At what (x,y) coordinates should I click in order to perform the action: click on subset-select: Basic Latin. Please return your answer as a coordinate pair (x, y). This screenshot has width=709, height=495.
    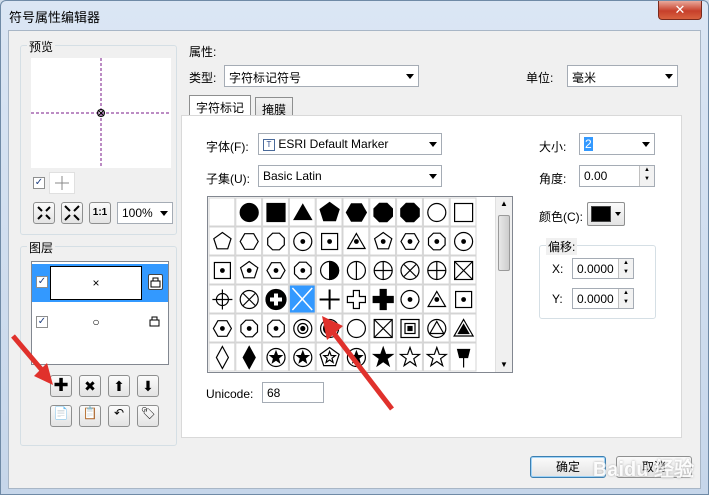
    Looking at the image, I should click on (350, 176).